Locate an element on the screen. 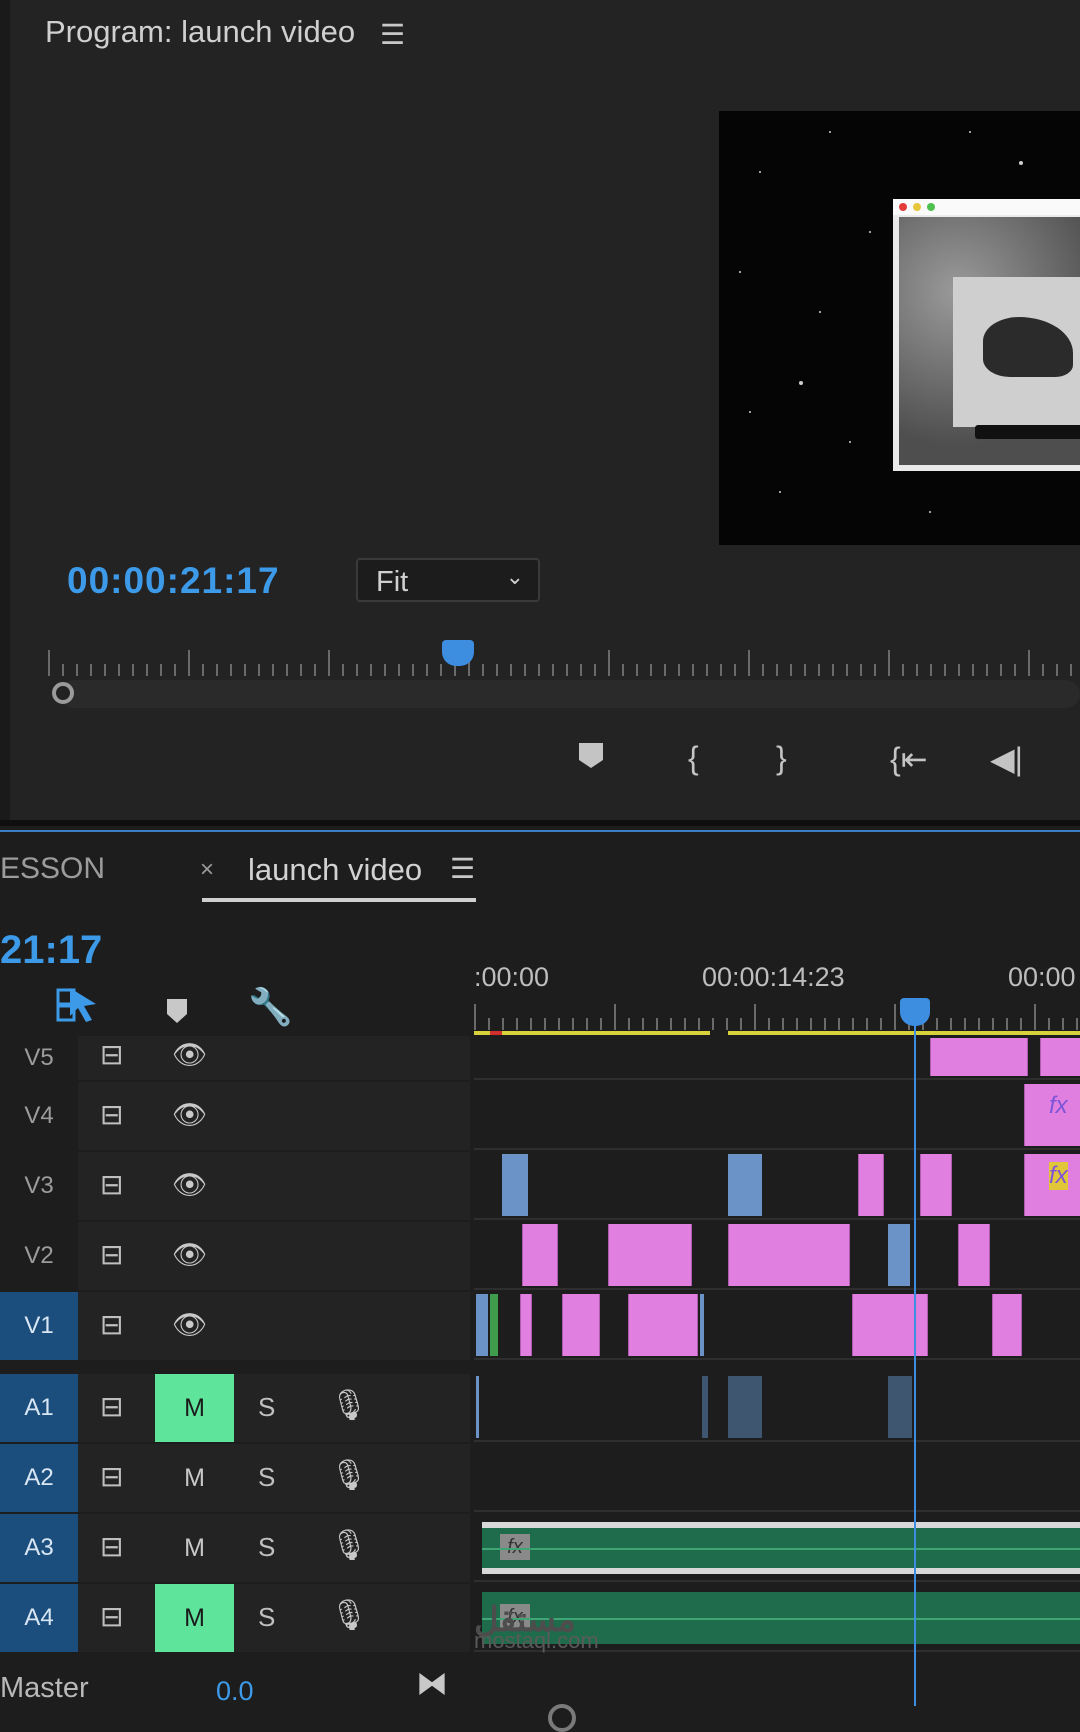 This screenshot has height=1732, width=1080. track-name: V4 is located at coordinates (39, 1116).